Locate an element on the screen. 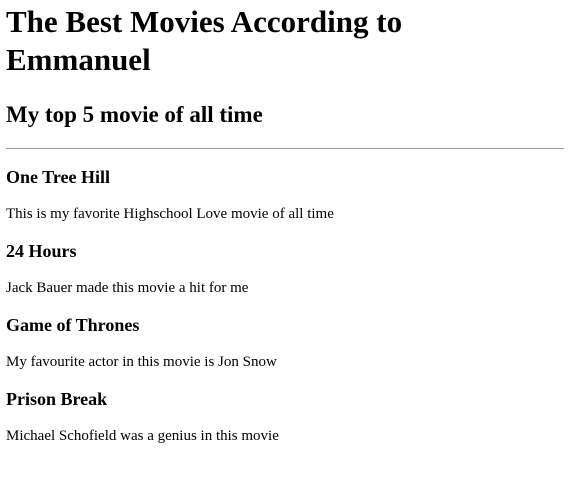 The width and height of the screenshot is (572, 480). movie-title: Prison Break is located at coordinates (57, 399).